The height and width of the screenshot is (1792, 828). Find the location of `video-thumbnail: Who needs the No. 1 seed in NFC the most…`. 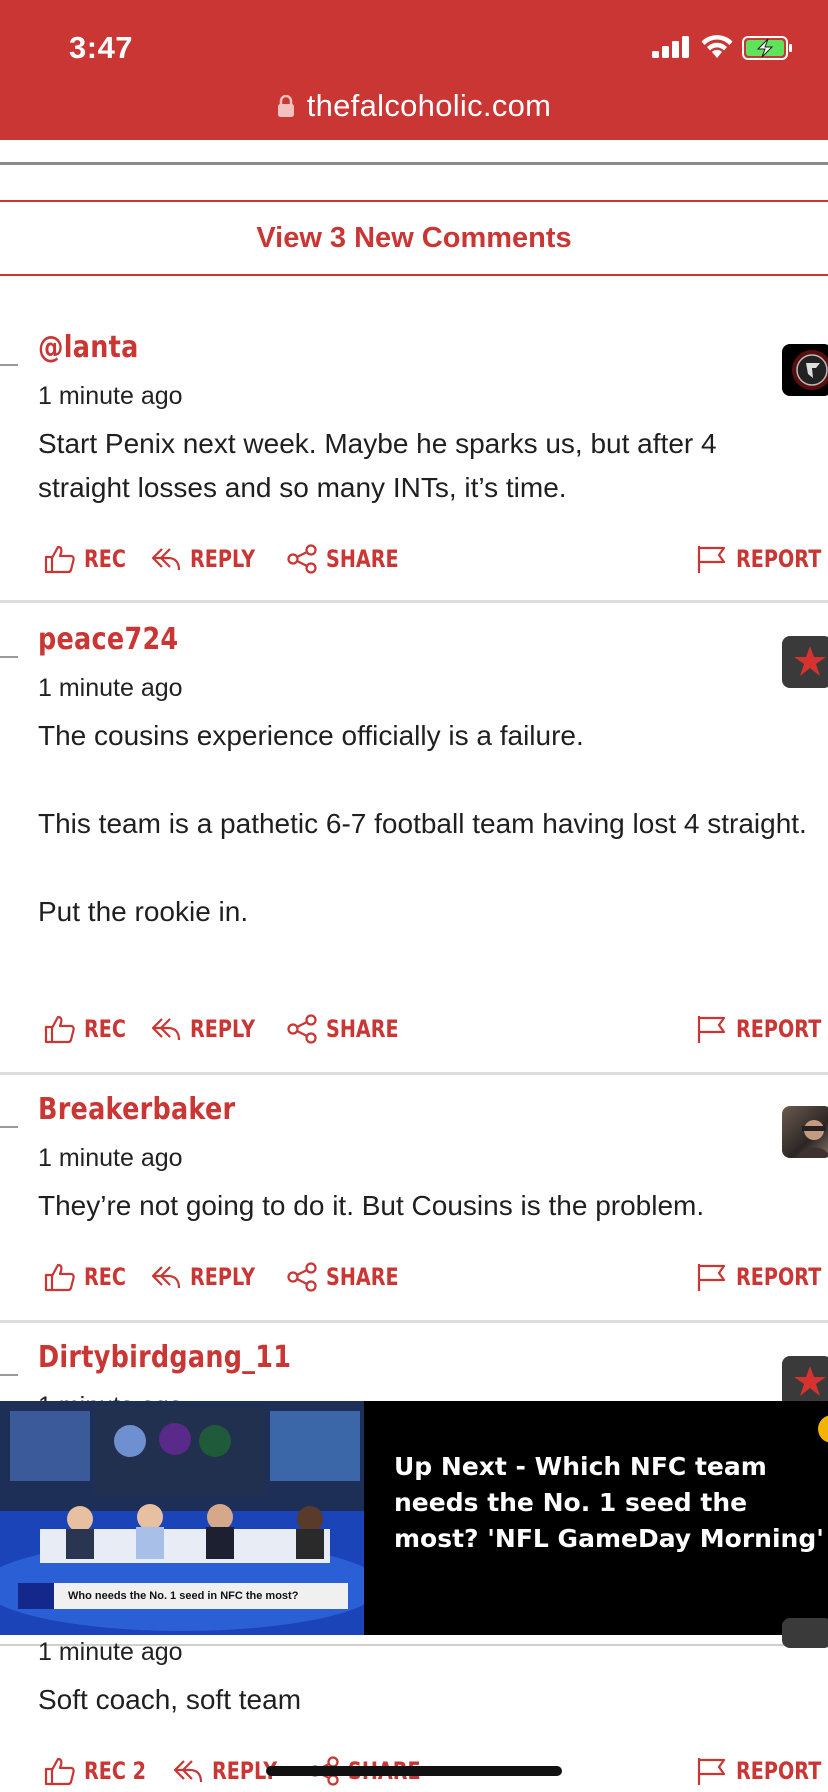

video-thumbnail: Who needs the No. 1 seed in NFC the most… is located at coordinates (182, 1518).